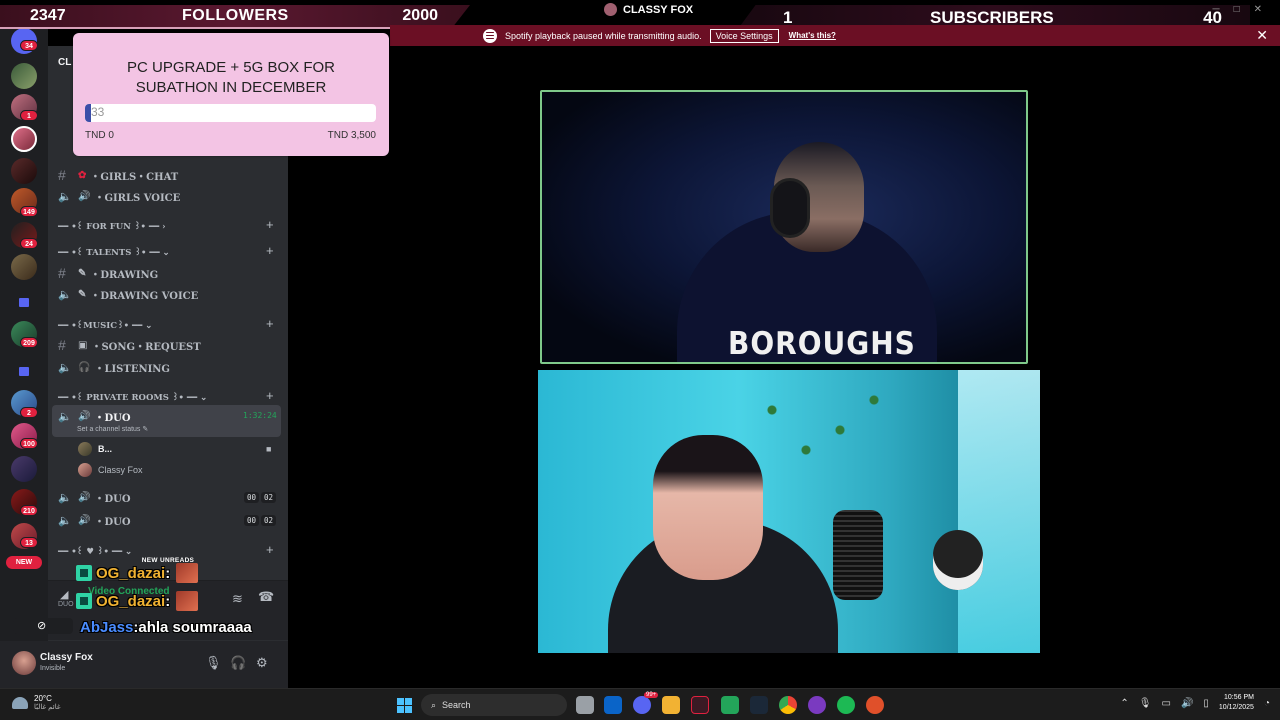 Image resolution: width=1280 pixels, height=720 pixels. I want to click on windows-start-icon, so click(404, 705).